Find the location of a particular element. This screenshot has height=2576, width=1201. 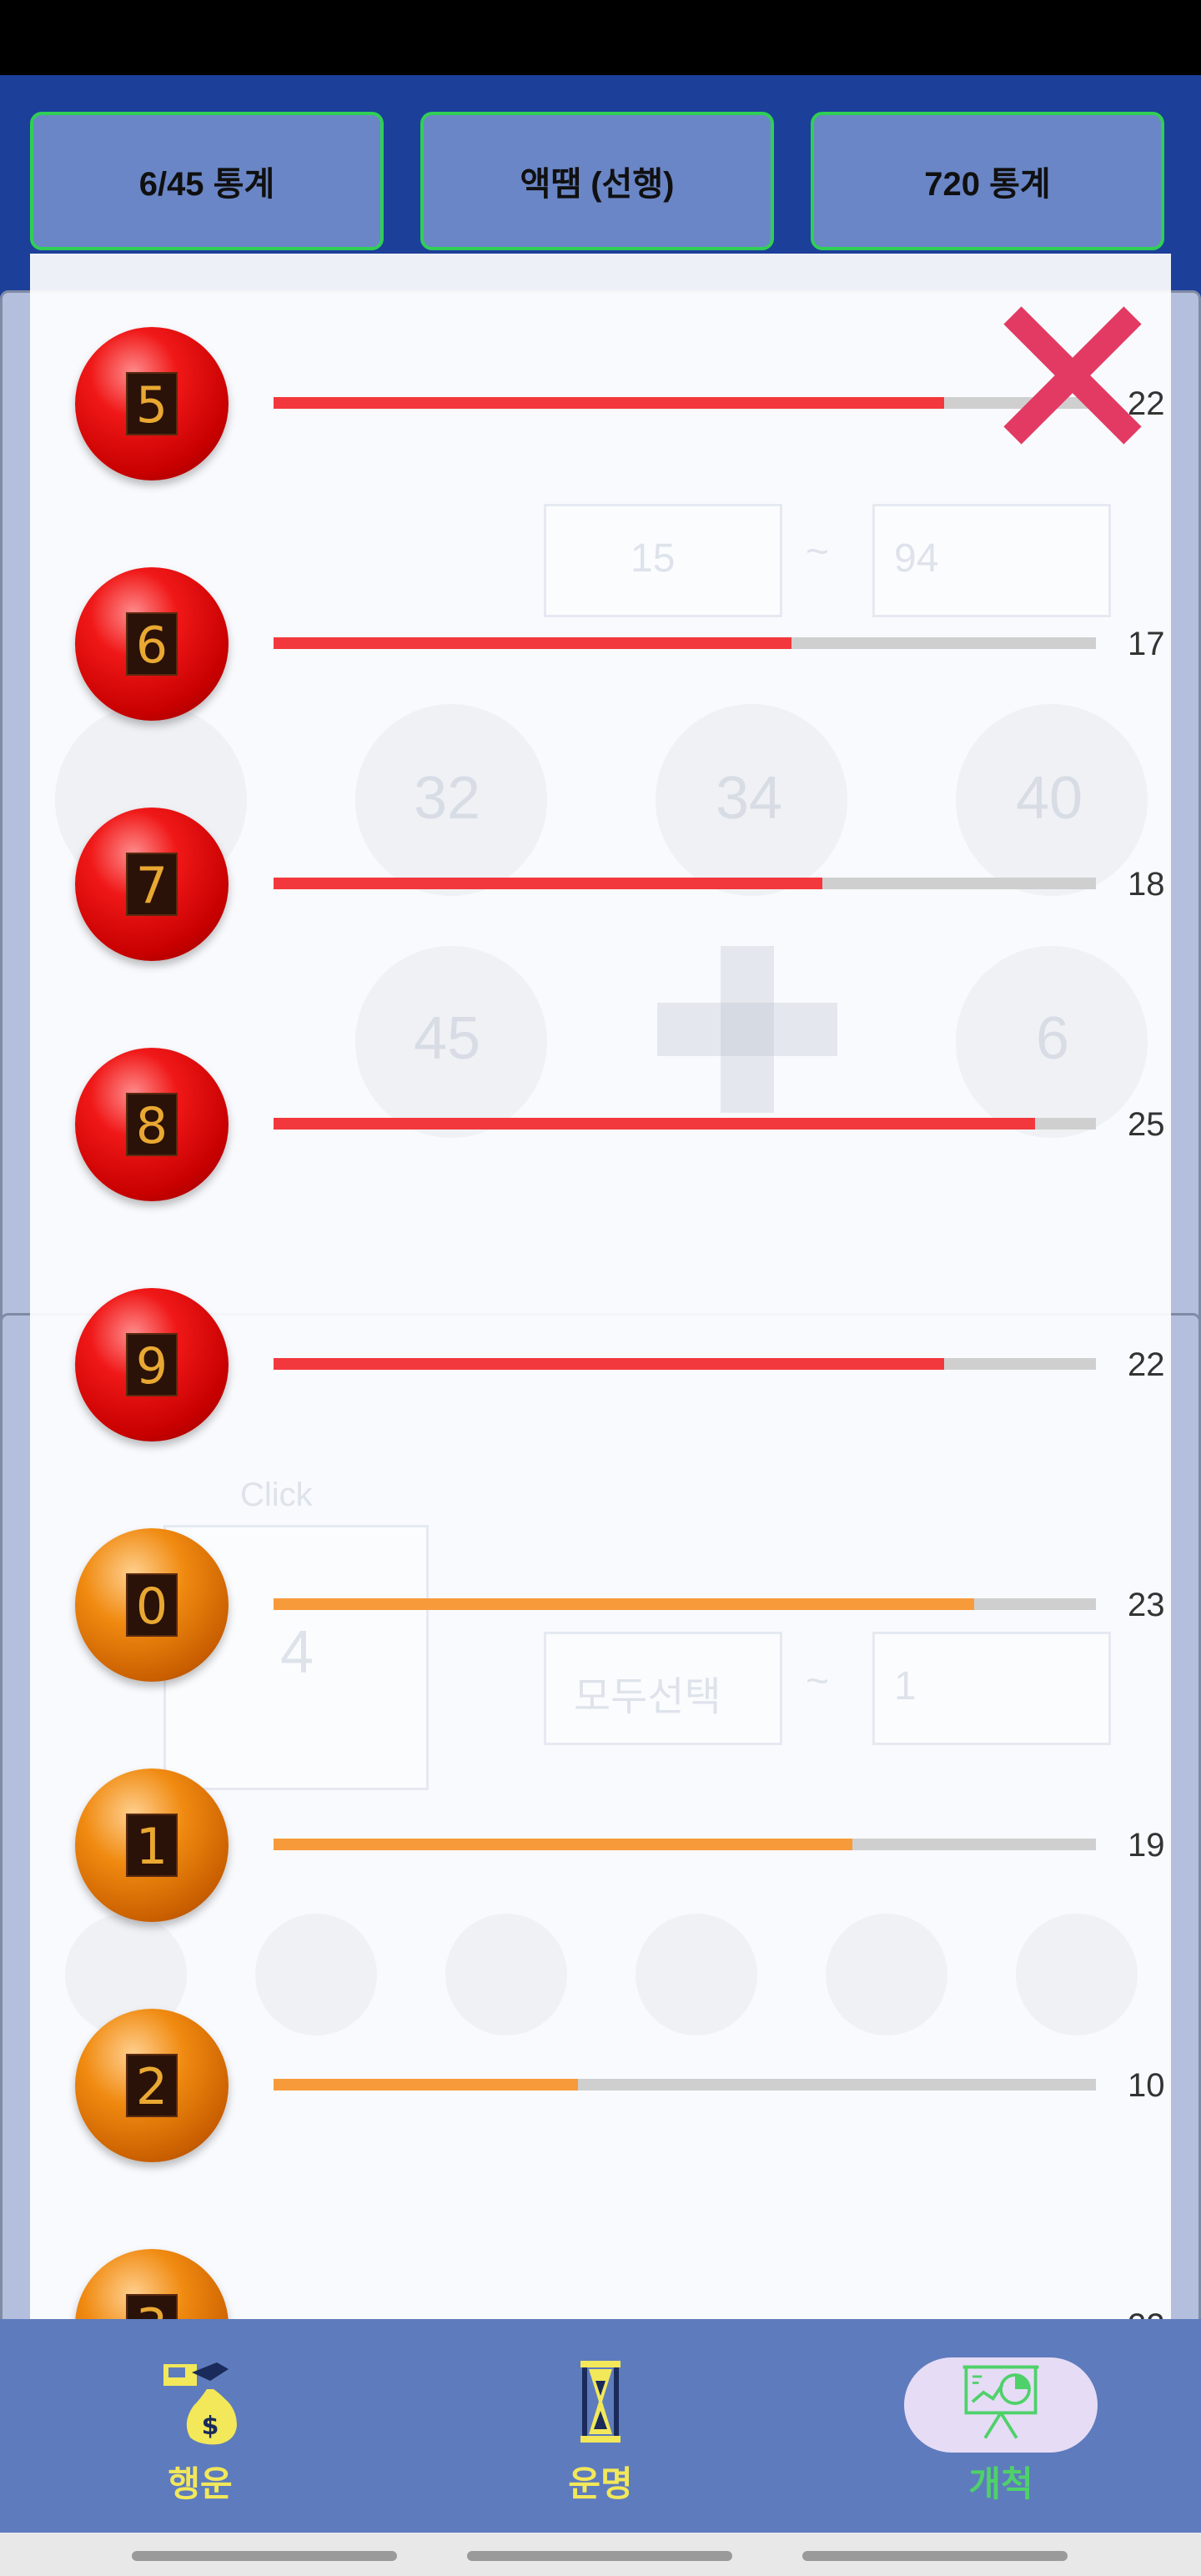

digit-stat-row: 6 17 is located at coordinates (601, 644).